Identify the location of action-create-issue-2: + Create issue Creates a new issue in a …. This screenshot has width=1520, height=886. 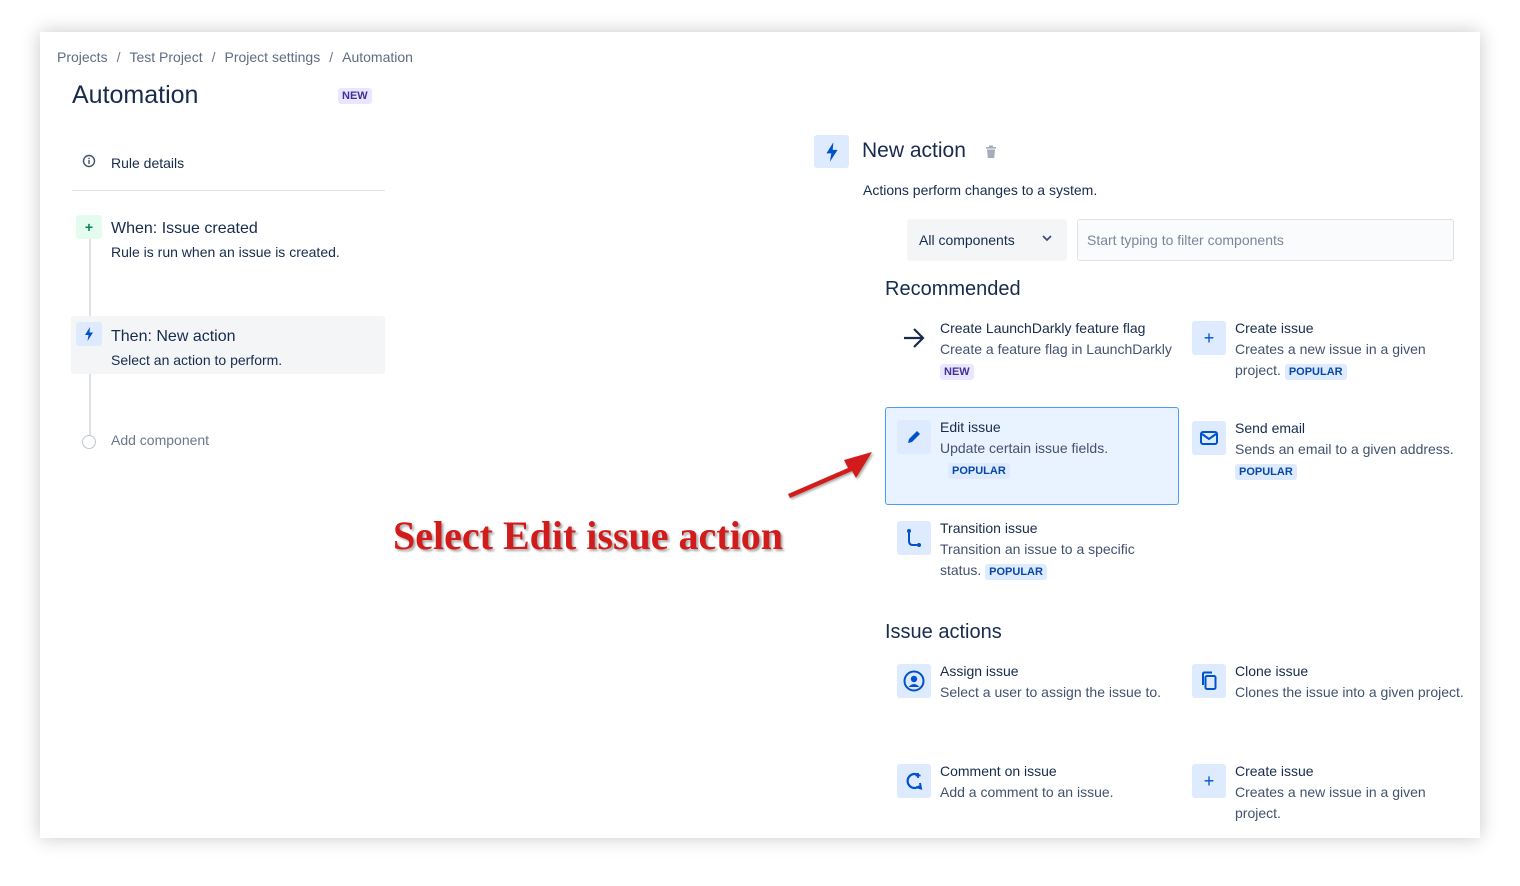
(1327, 786).